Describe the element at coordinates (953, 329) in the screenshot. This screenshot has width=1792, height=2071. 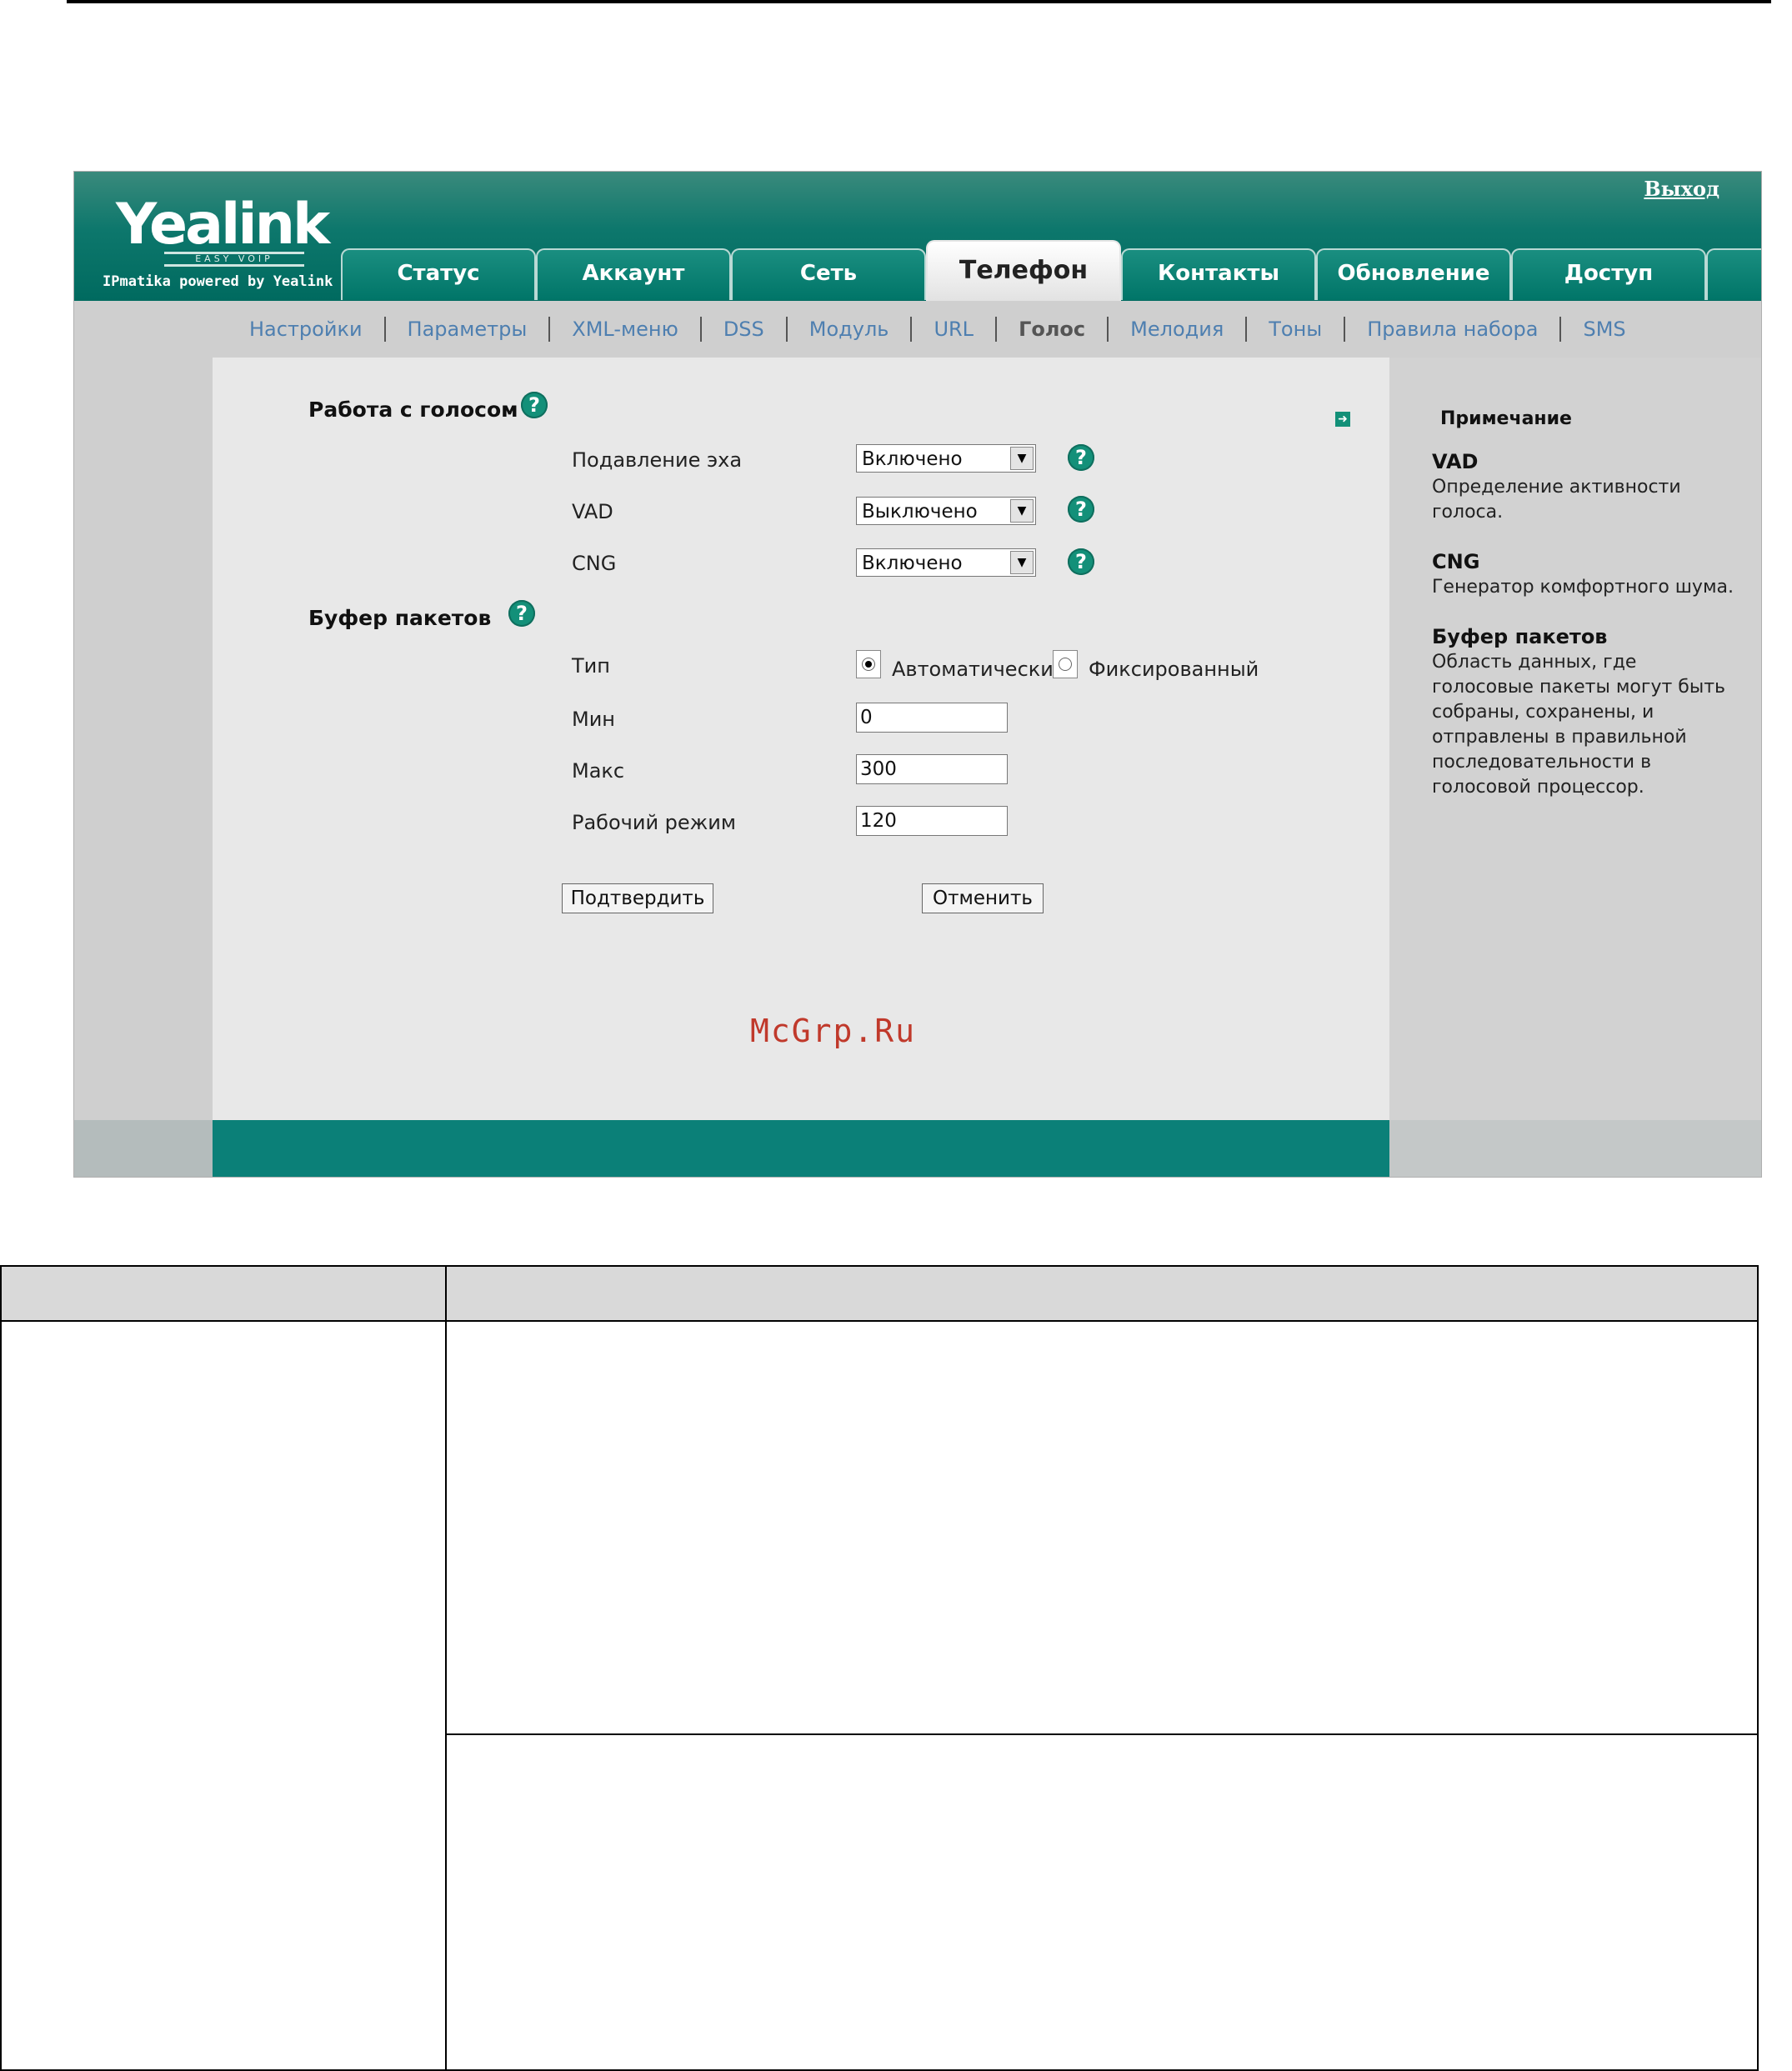
I see `subnav-url: URL` at that location.